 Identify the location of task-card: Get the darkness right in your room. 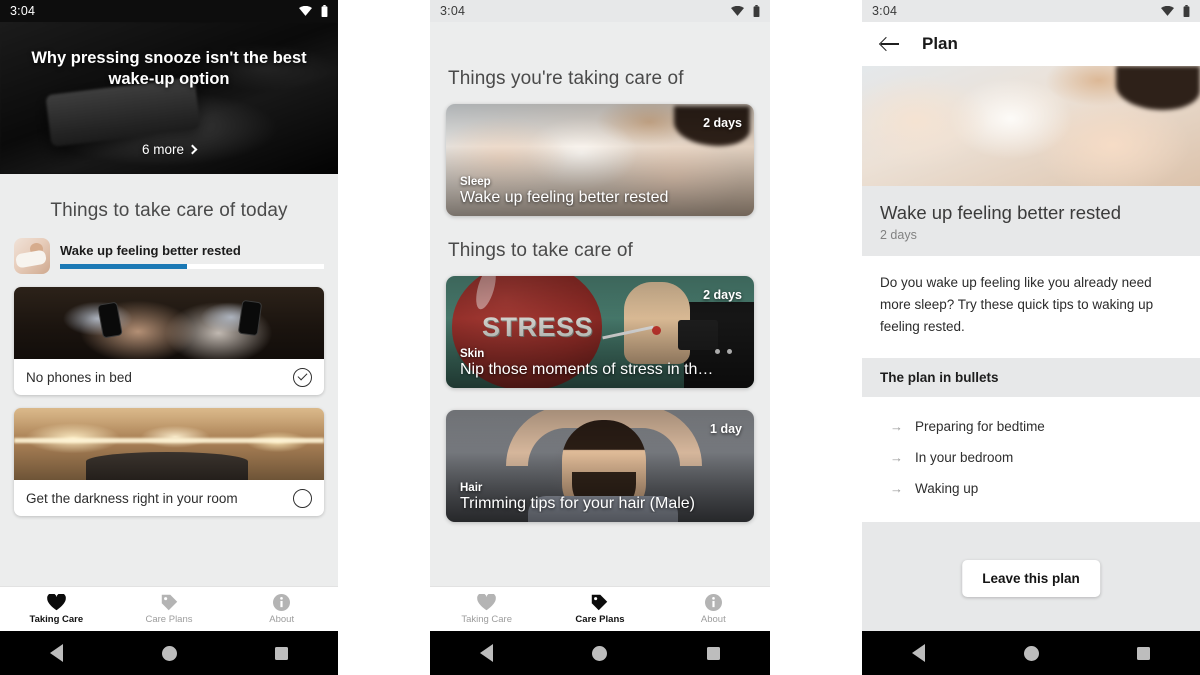
(169, 462).